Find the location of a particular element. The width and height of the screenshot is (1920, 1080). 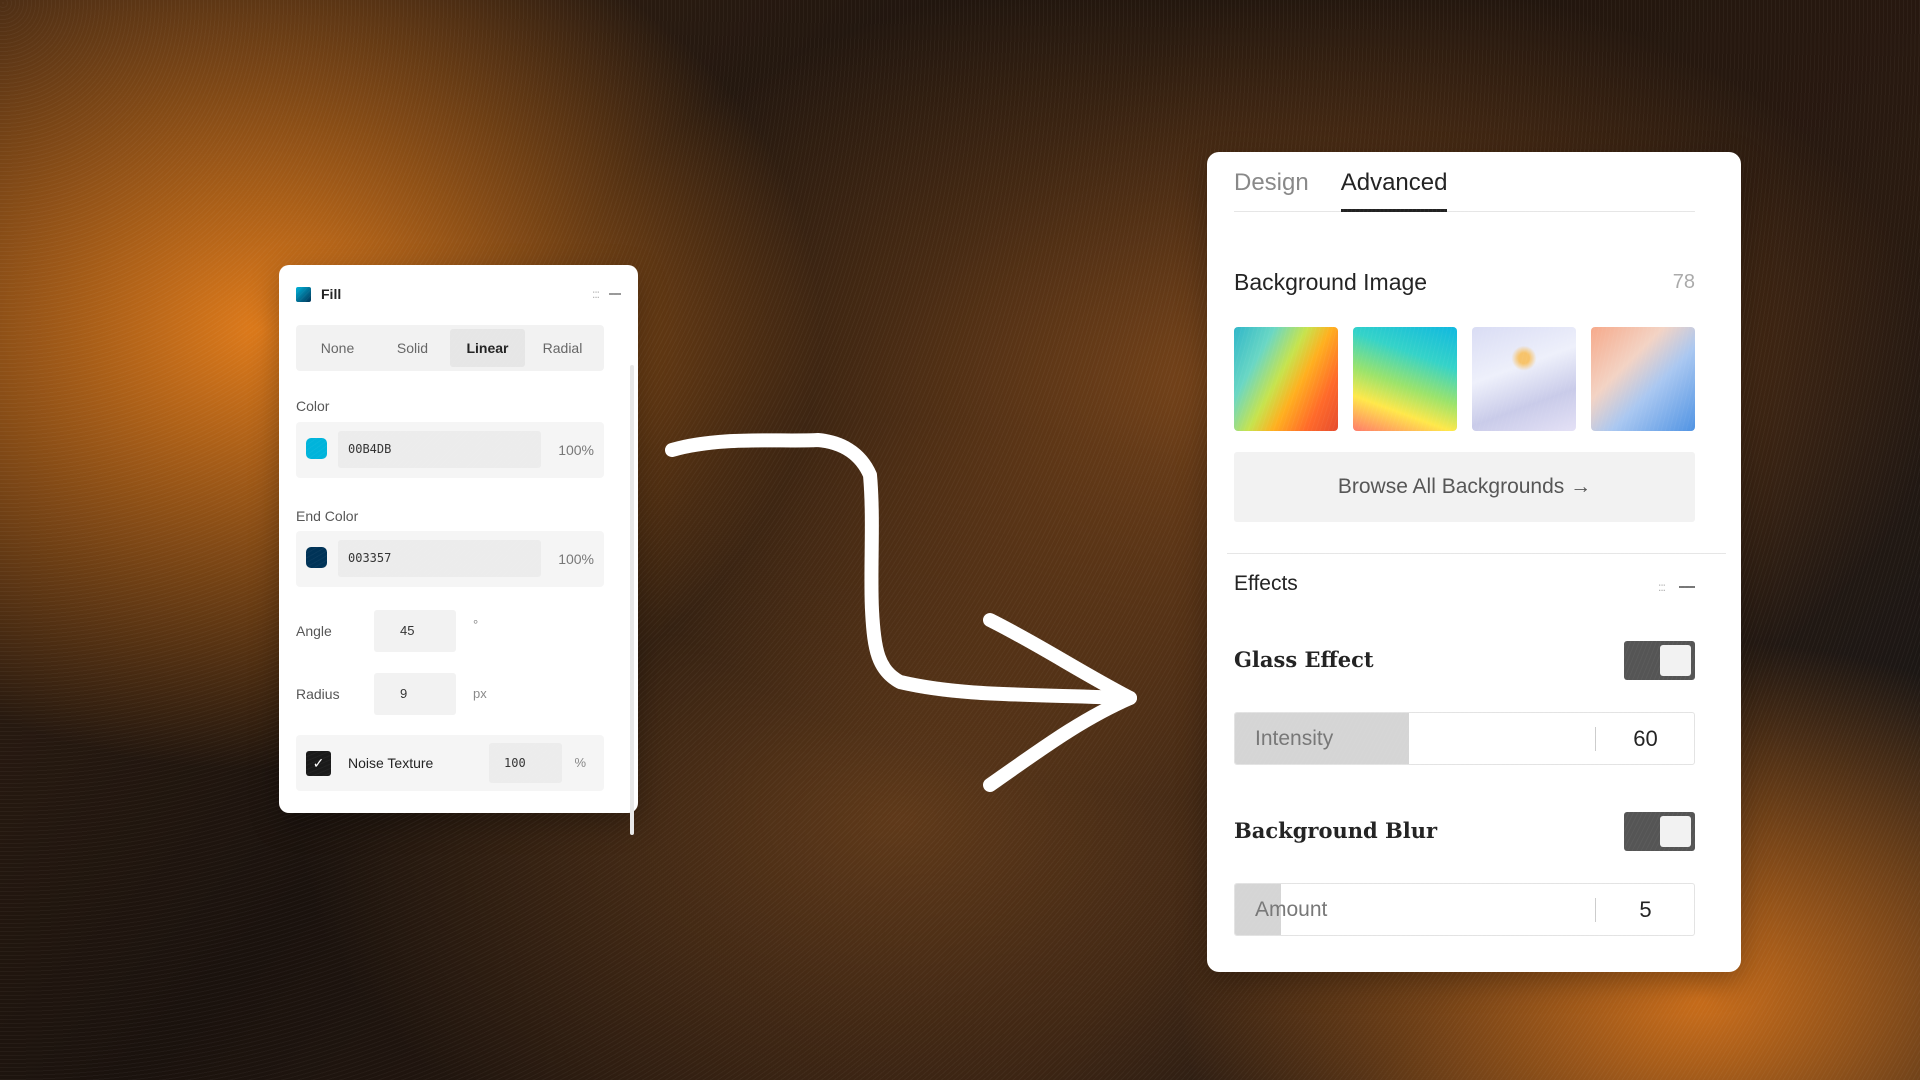

tab-radial: Radial is located at coordinates (562, 348).